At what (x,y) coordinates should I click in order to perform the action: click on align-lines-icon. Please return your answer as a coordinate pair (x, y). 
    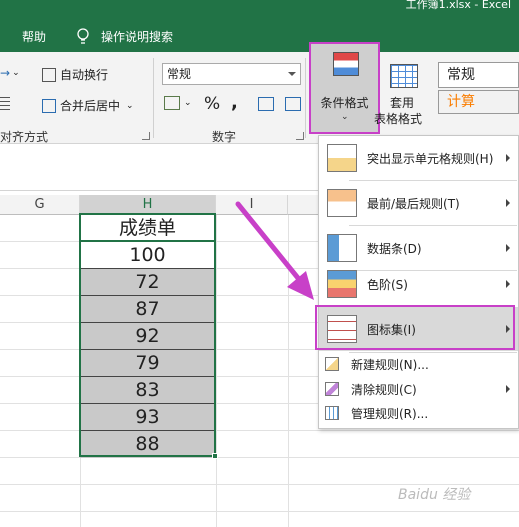
    Looking at the image, I should click on (7, 104).